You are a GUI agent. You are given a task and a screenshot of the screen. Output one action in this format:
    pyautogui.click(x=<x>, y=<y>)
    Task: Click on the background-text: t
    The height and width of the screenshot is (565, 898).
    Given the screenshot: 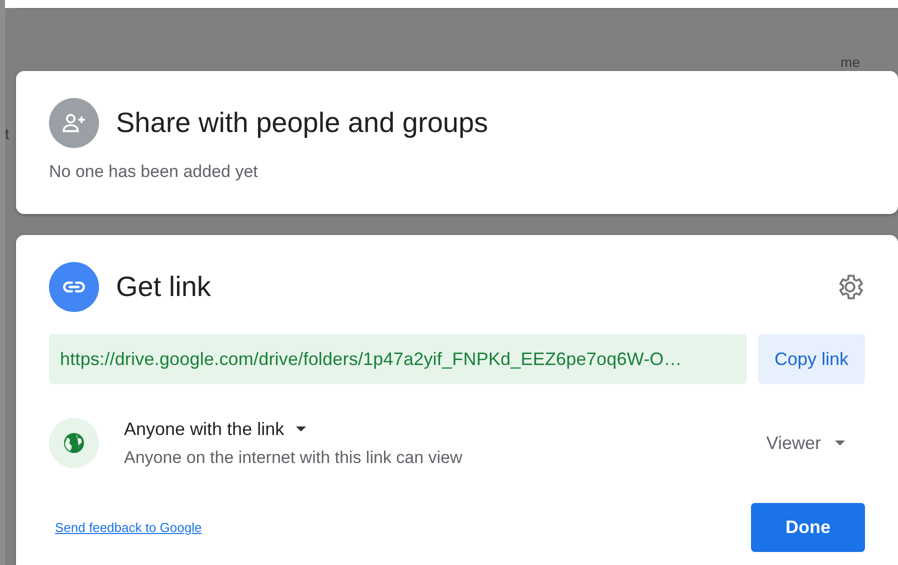 What is the action you would take?
    pyautogui.click(x=7, y=134)
    